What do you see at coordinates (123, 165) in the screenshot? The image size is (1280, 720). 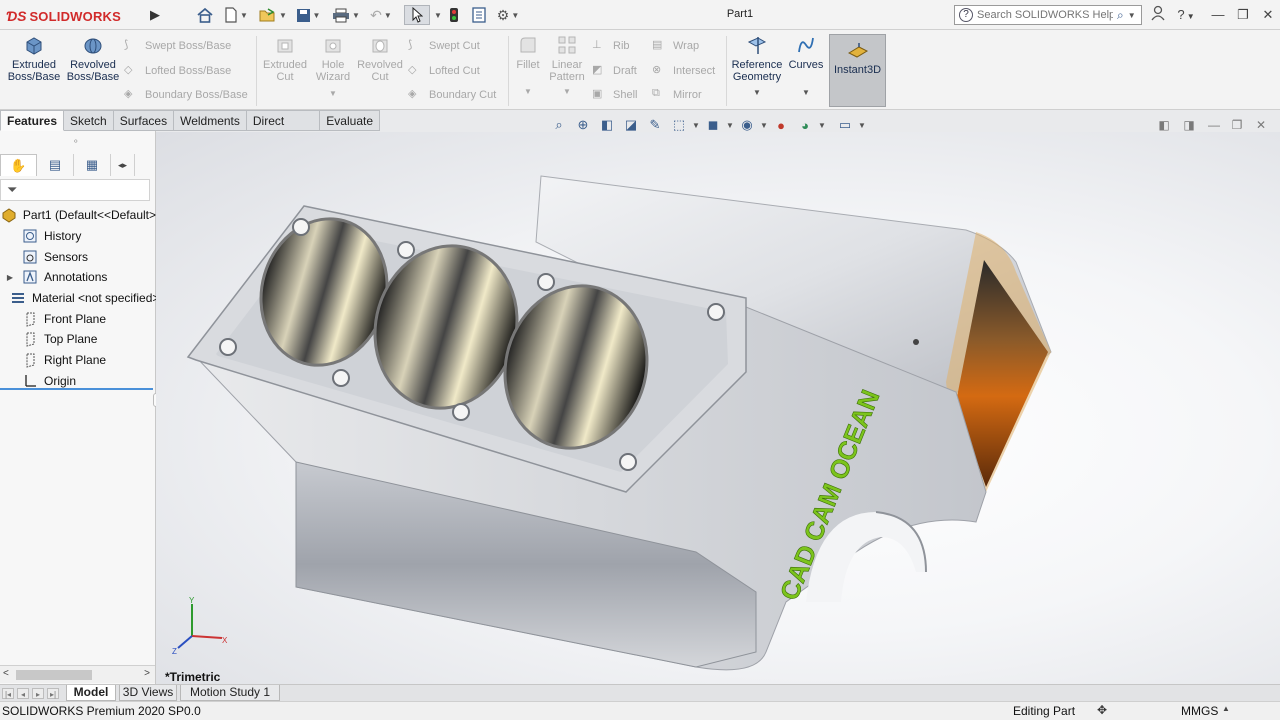 I see `panel-tabs-scroll-icon: ◂▸` at bounding box center [123, 165].